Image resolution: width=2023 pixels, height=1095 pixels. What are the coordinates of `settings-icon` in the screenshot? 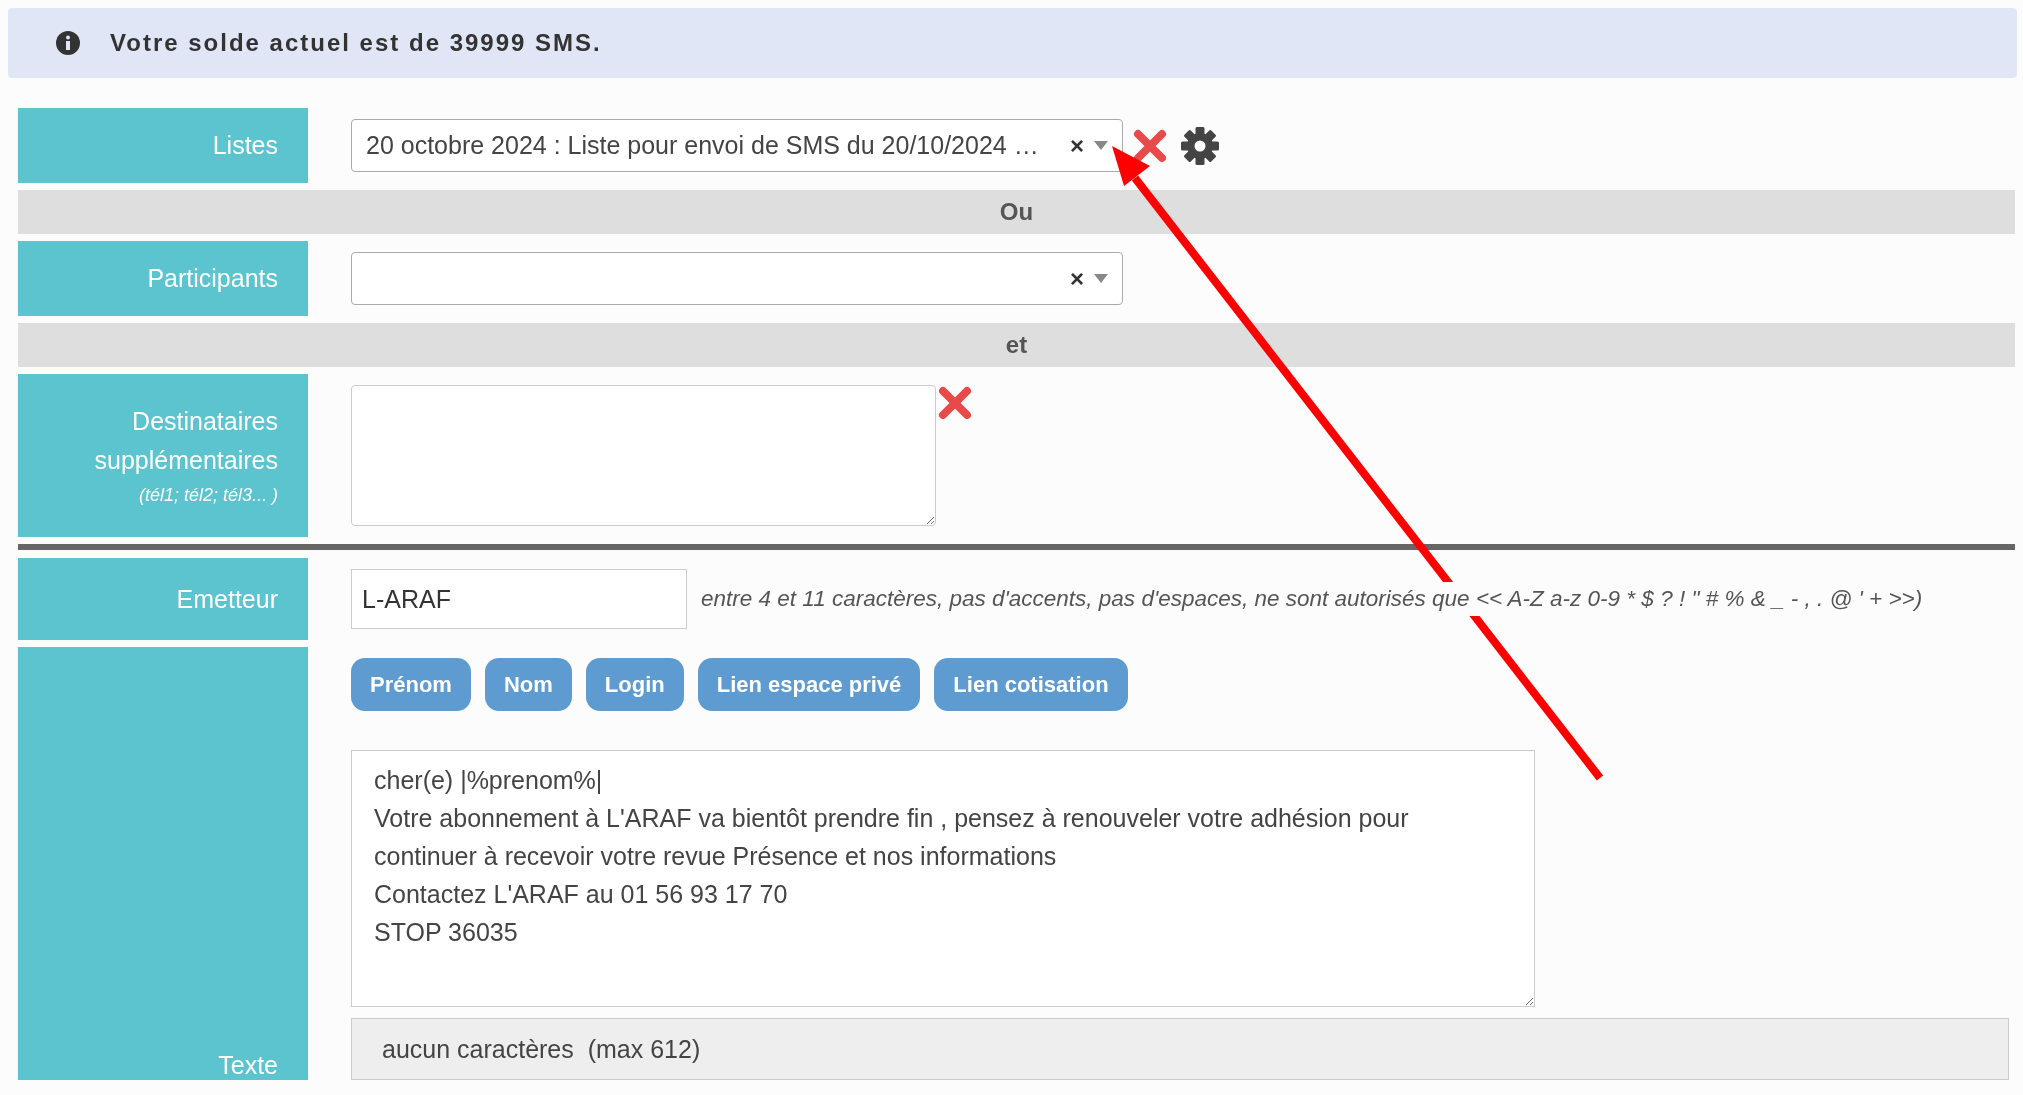 It's located at (1200, 145).